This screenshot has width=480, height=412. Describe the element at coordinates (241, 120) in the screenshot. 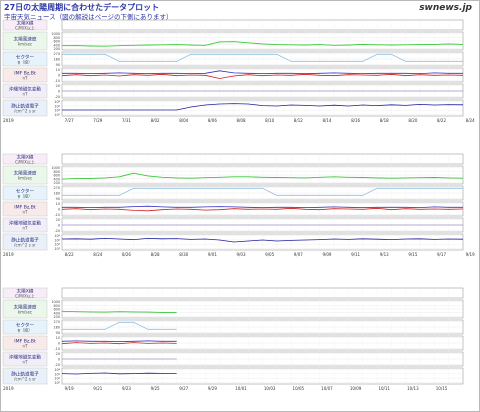

I see `date-label: 8/08` at that location.